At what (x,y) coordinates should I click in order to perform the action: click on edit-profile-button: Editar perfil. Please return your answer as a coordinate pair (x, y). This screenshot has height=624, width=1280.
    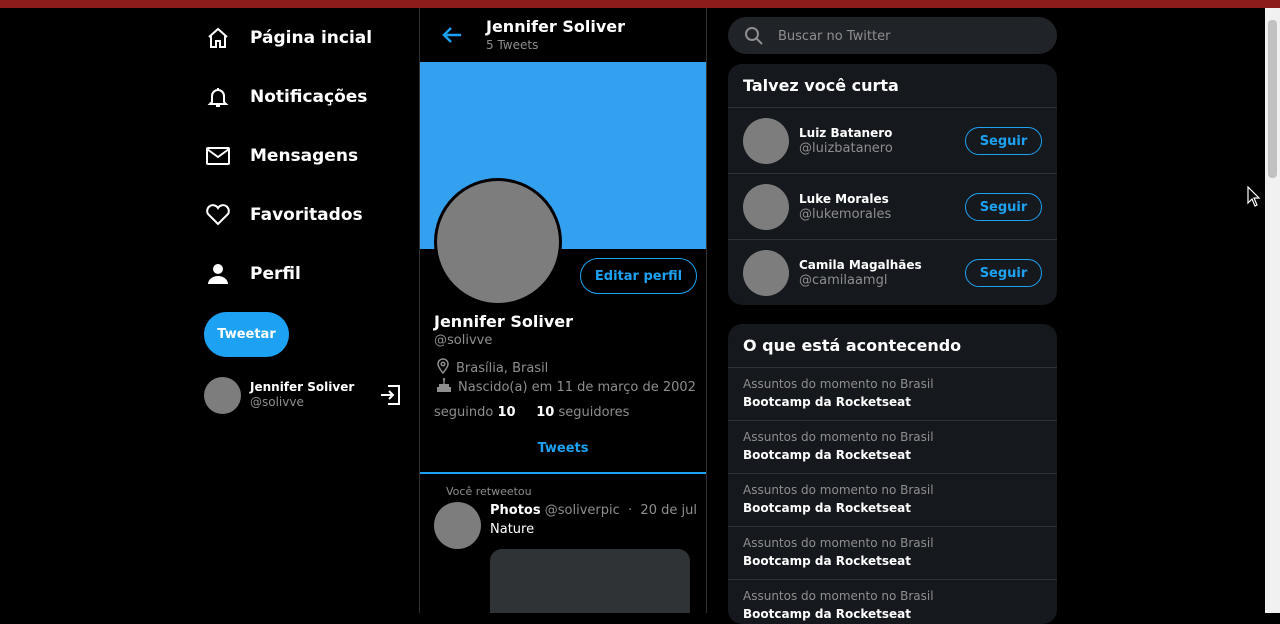
    Looking at the image, I should click on (638, 276).